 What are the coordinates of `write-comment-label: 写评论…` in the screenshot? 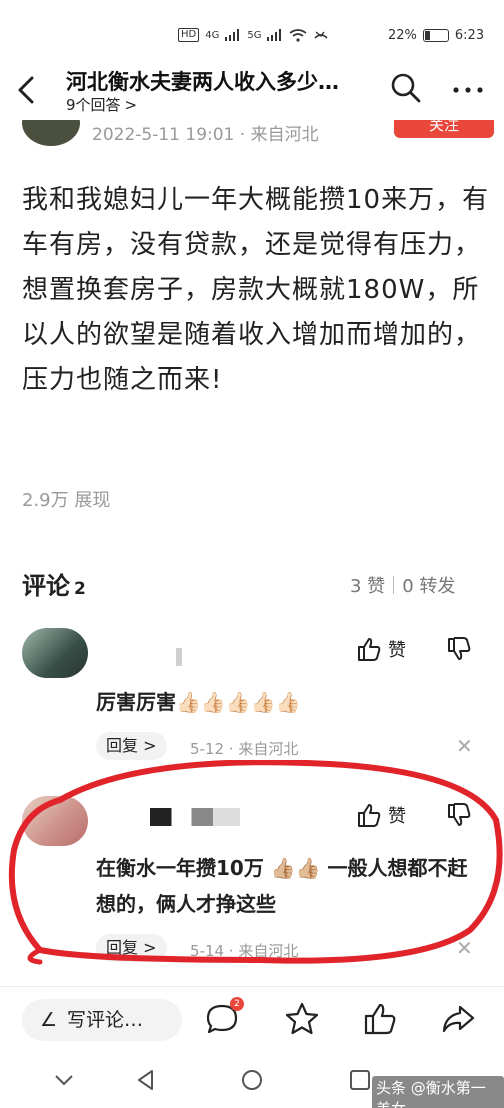 It's located at (105, 1020).